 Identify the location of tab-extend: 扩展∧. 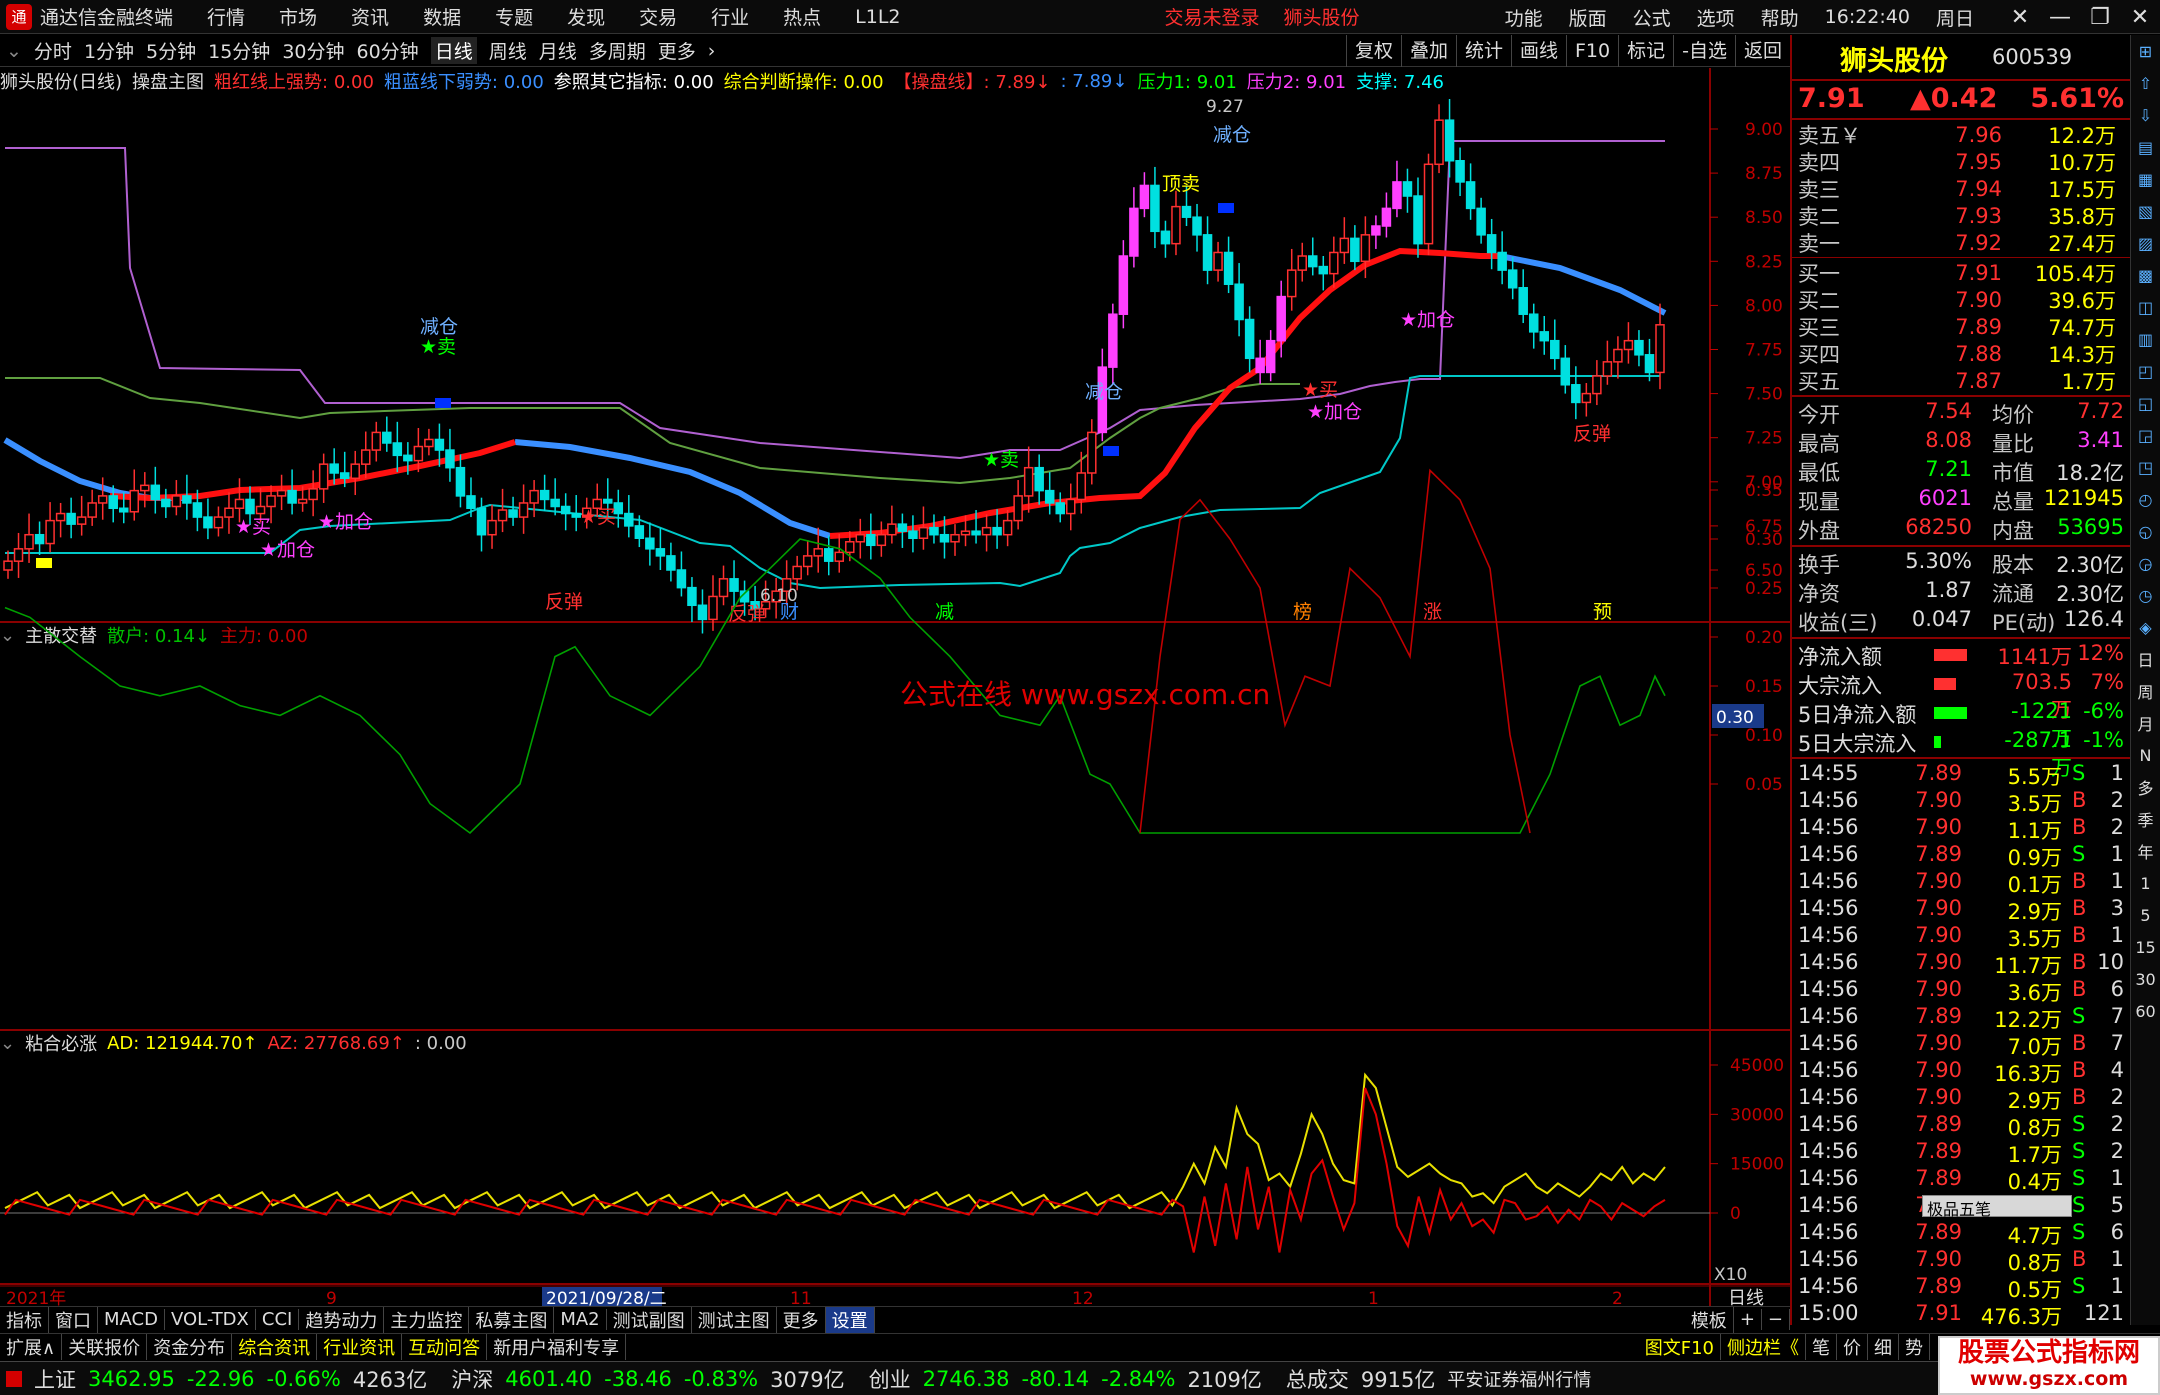
(31, 1346).